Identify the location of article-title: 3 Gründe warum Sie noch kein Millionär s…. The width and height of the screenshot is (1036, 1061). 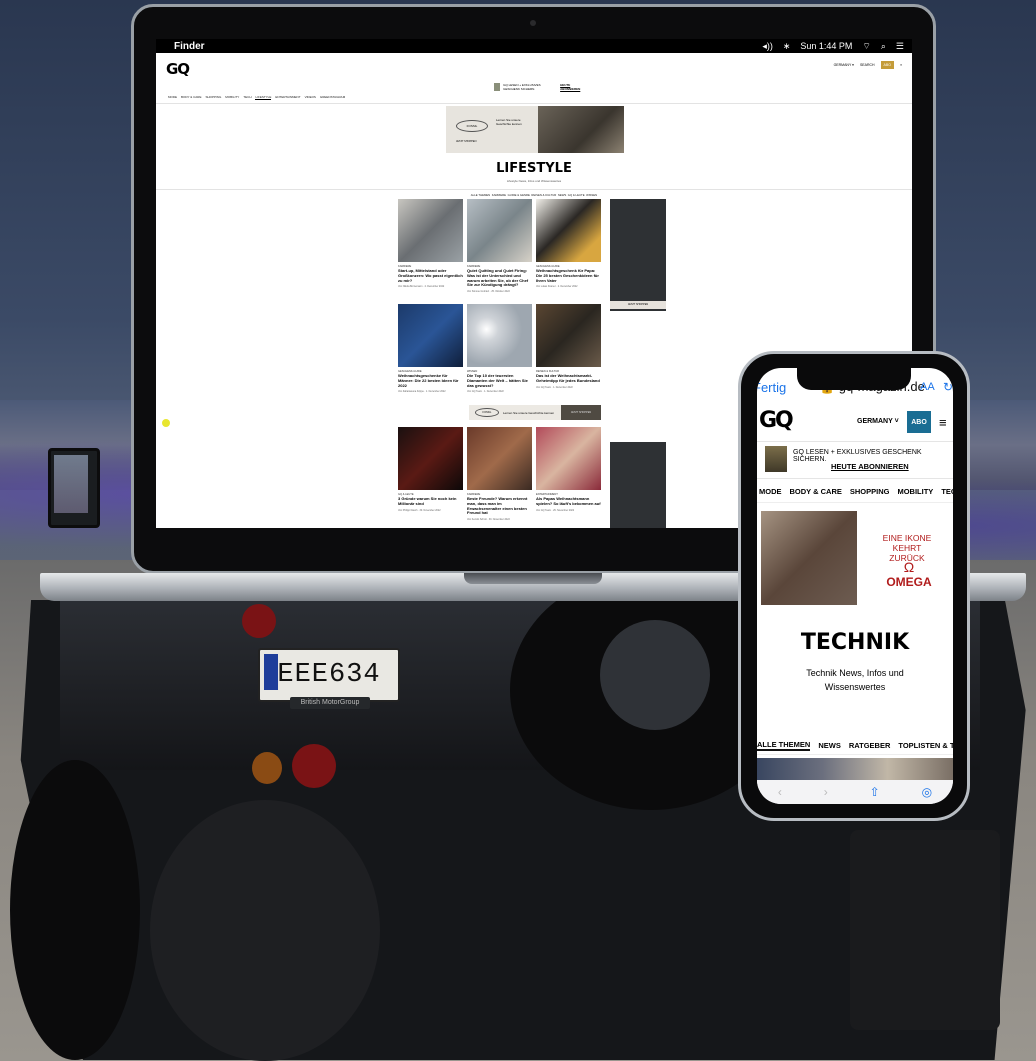
(430, 501).